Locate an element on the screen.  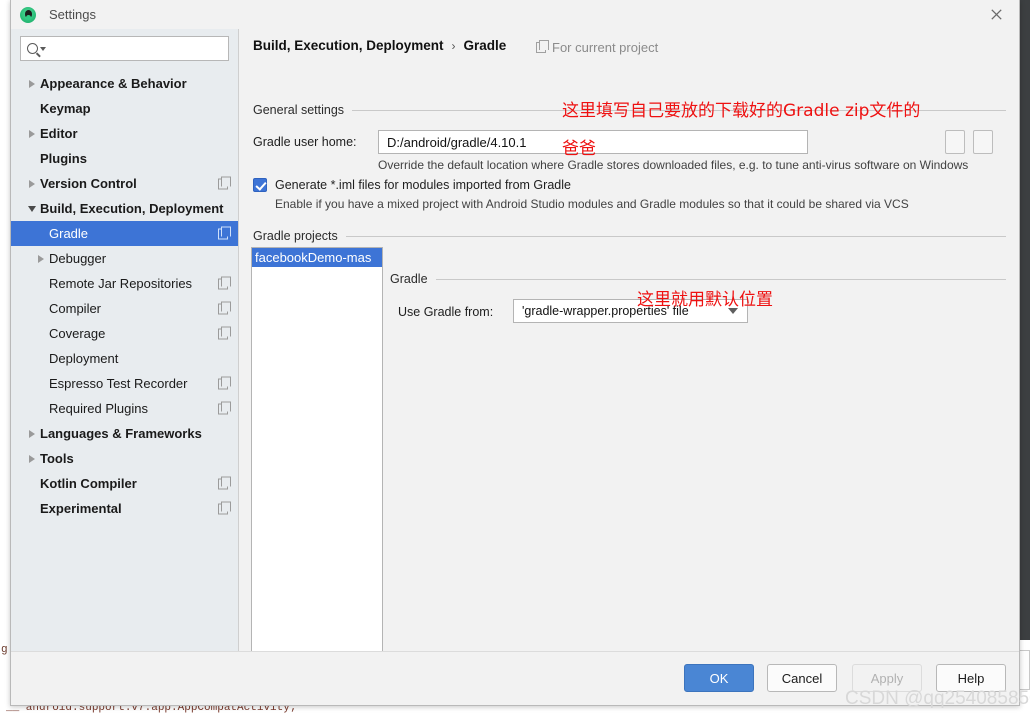
sidebar-item-label: Editor is located at coordinates (59, 133).